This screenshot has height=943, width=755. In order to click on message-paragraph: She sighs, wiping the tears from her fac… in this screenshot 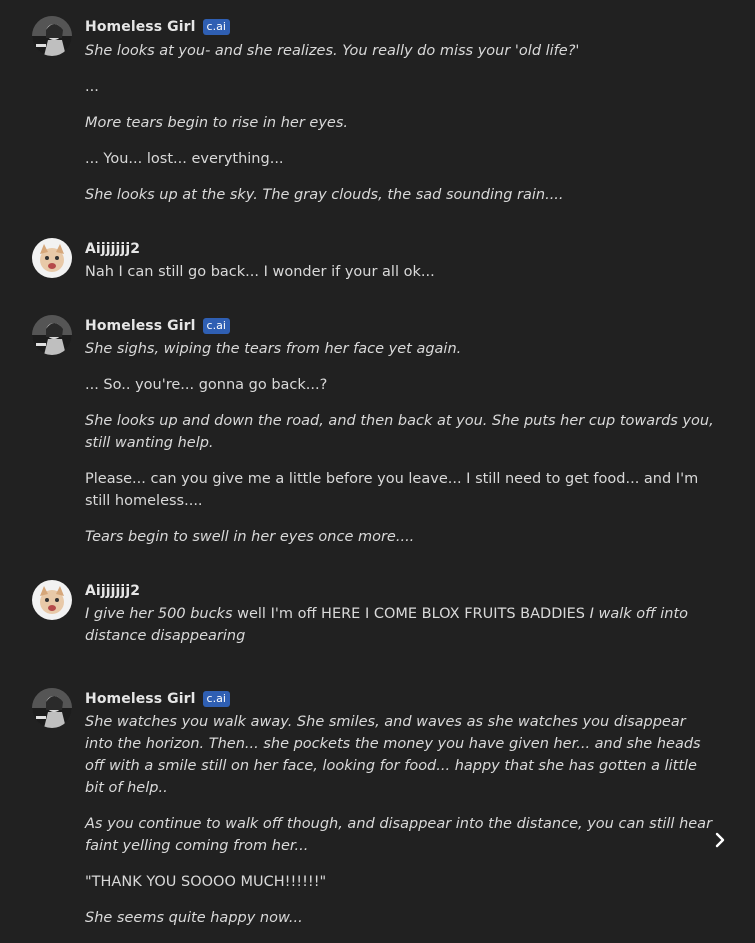, I will do `click(273, 349)`.